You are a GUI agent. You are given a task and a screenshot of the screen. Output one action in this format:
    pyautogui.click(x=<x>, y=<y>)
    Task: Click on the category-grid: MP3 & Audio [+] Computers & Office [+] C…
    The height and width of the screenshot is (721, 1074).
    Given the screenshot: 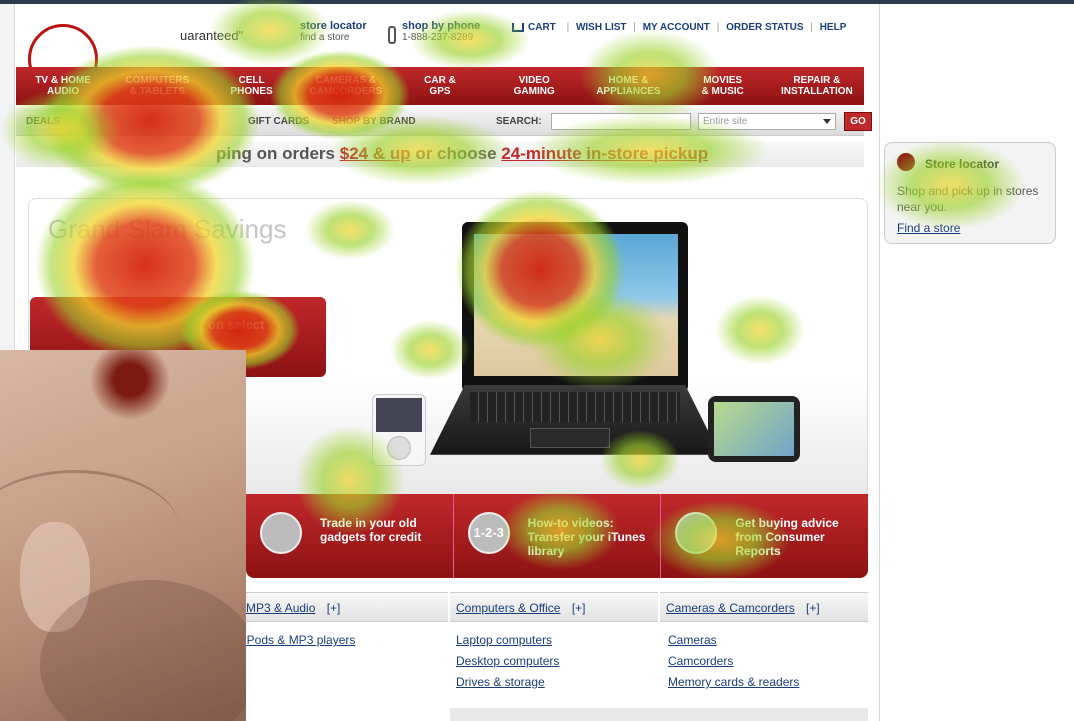 What is the action you would take?
    pyautogui.click(x=554, y=656)
    